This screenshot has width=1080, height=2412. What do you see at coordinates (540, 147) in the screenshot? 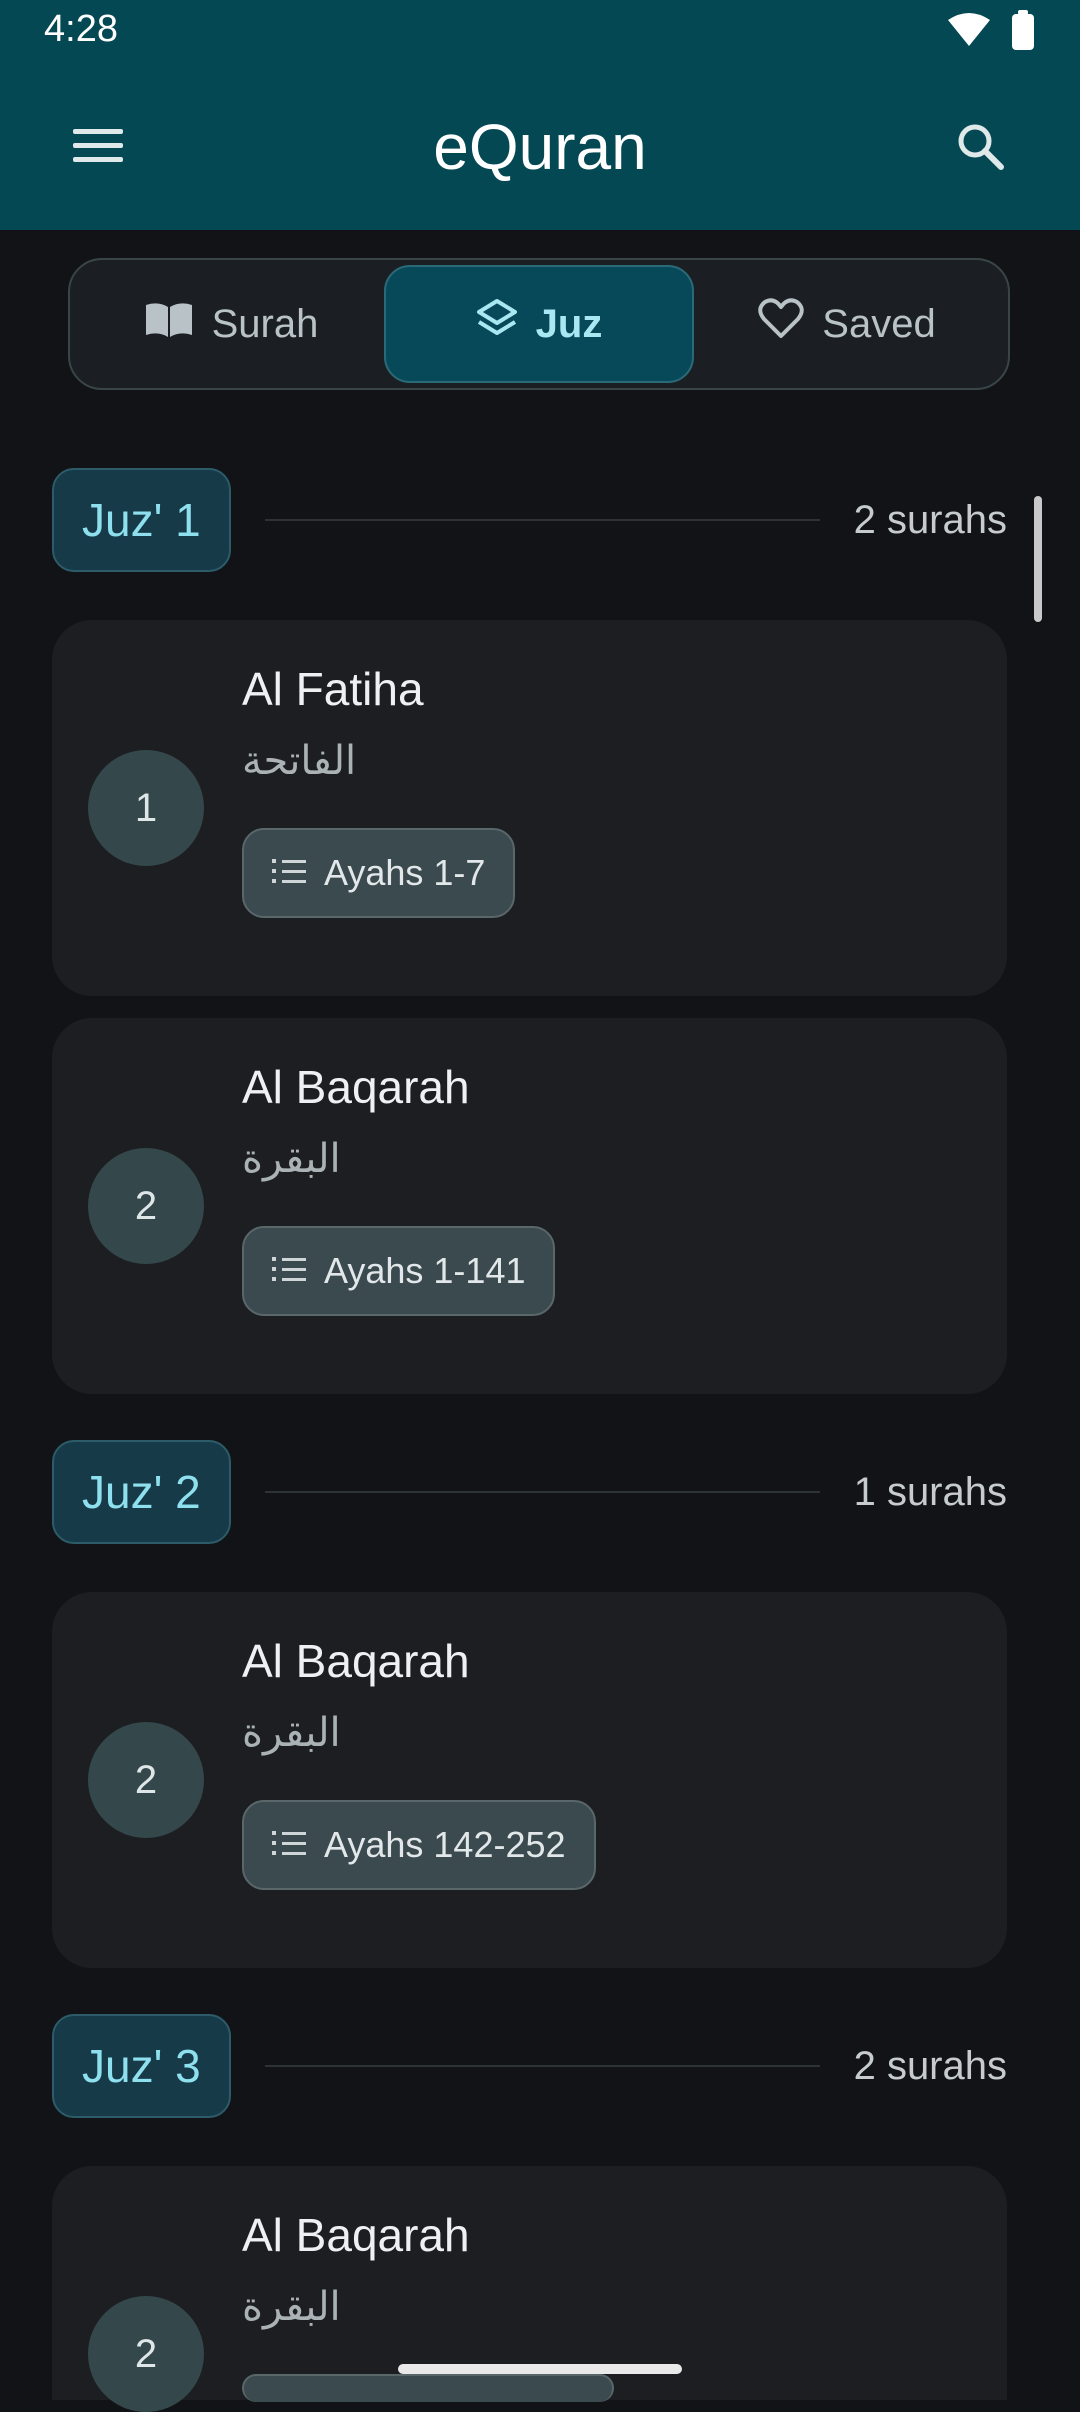
I see `app-title: eQuran` at bounding box center [540, 147].